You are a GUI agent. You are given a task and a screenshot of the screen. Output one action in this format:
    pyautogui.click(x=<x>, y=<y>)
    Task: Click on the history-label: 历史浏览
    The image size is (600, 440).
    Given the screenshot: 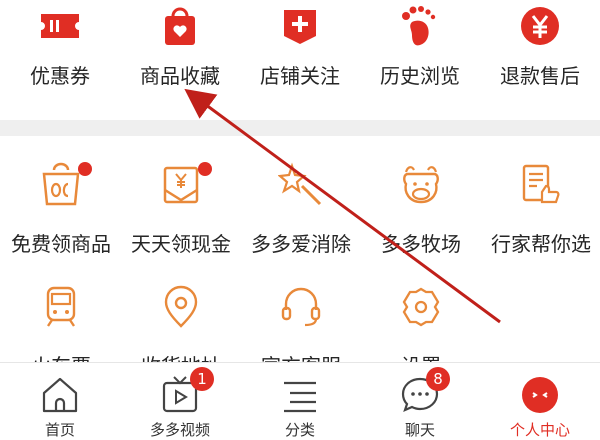 What is the action you would take?
    pyautogui.click(x=420, y=76)
    